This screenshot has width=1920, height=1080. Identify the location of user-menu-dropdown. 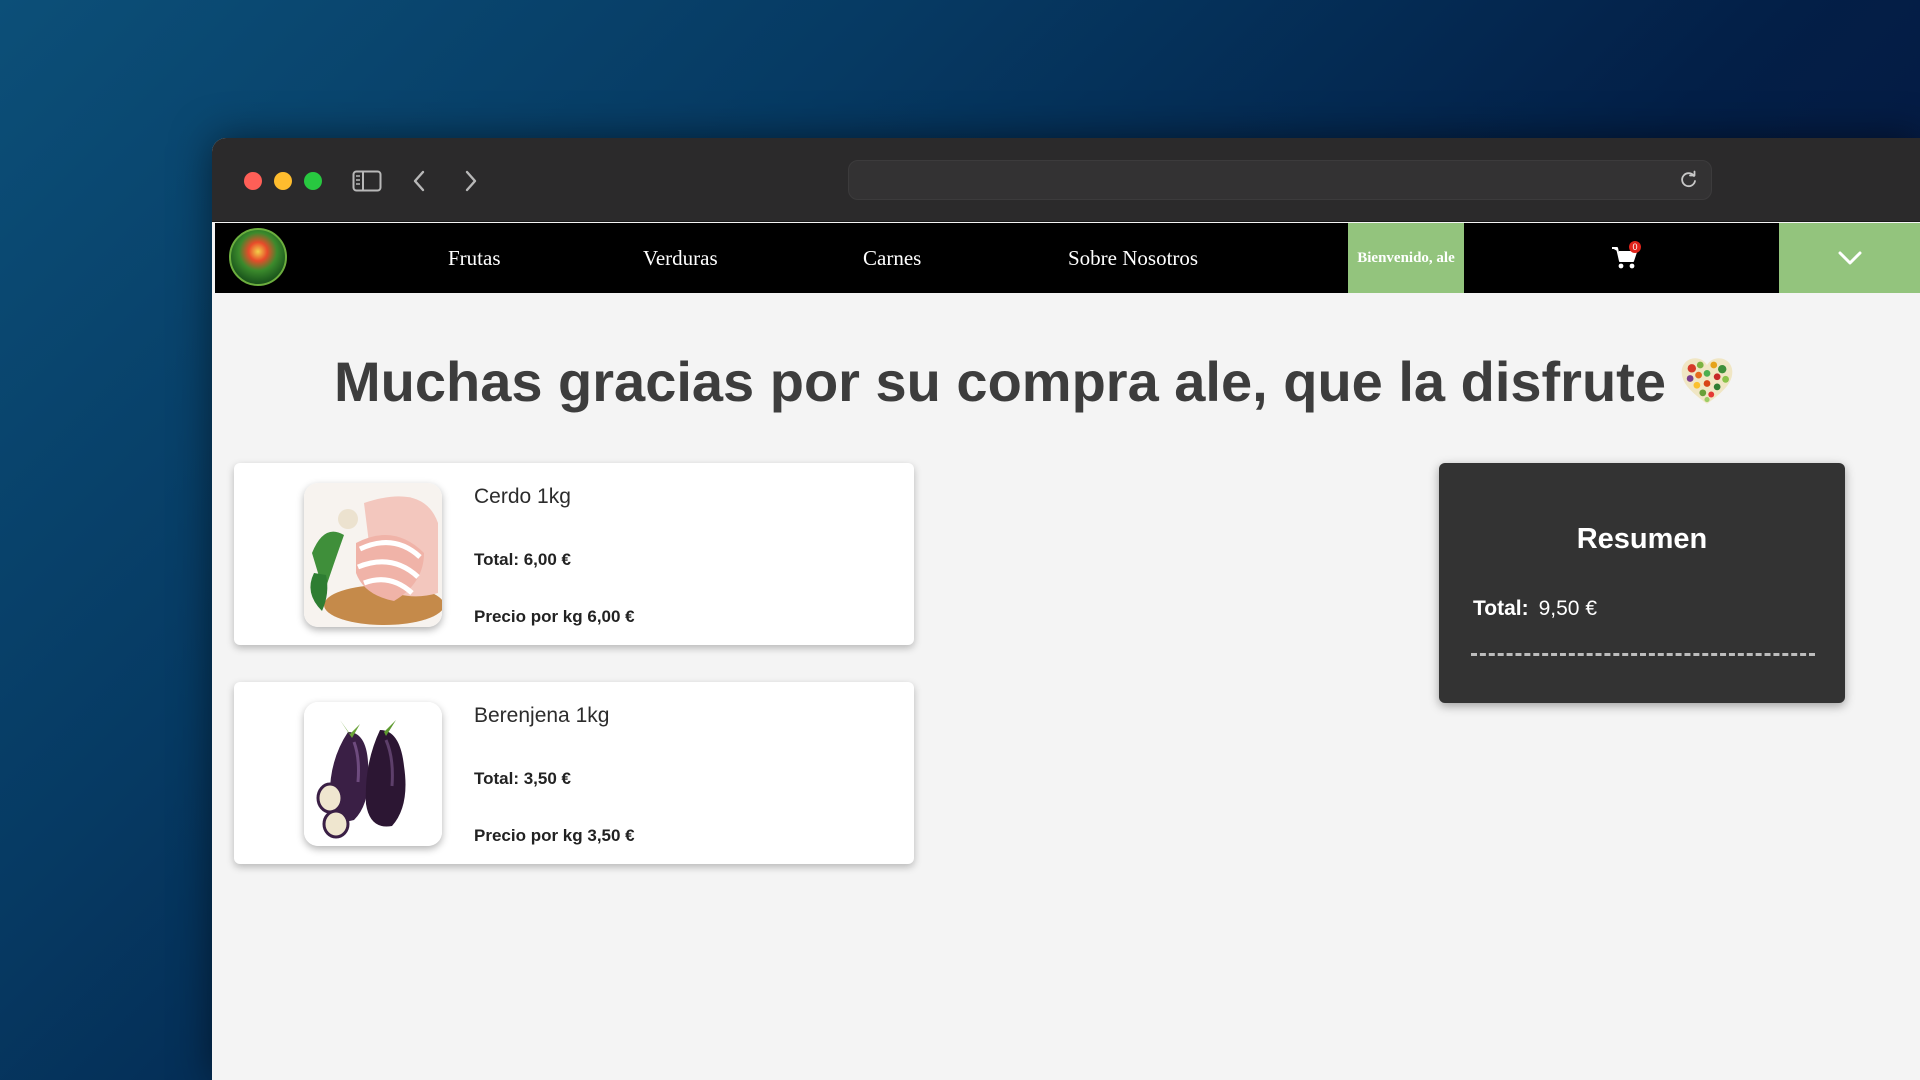
(1849, 258).